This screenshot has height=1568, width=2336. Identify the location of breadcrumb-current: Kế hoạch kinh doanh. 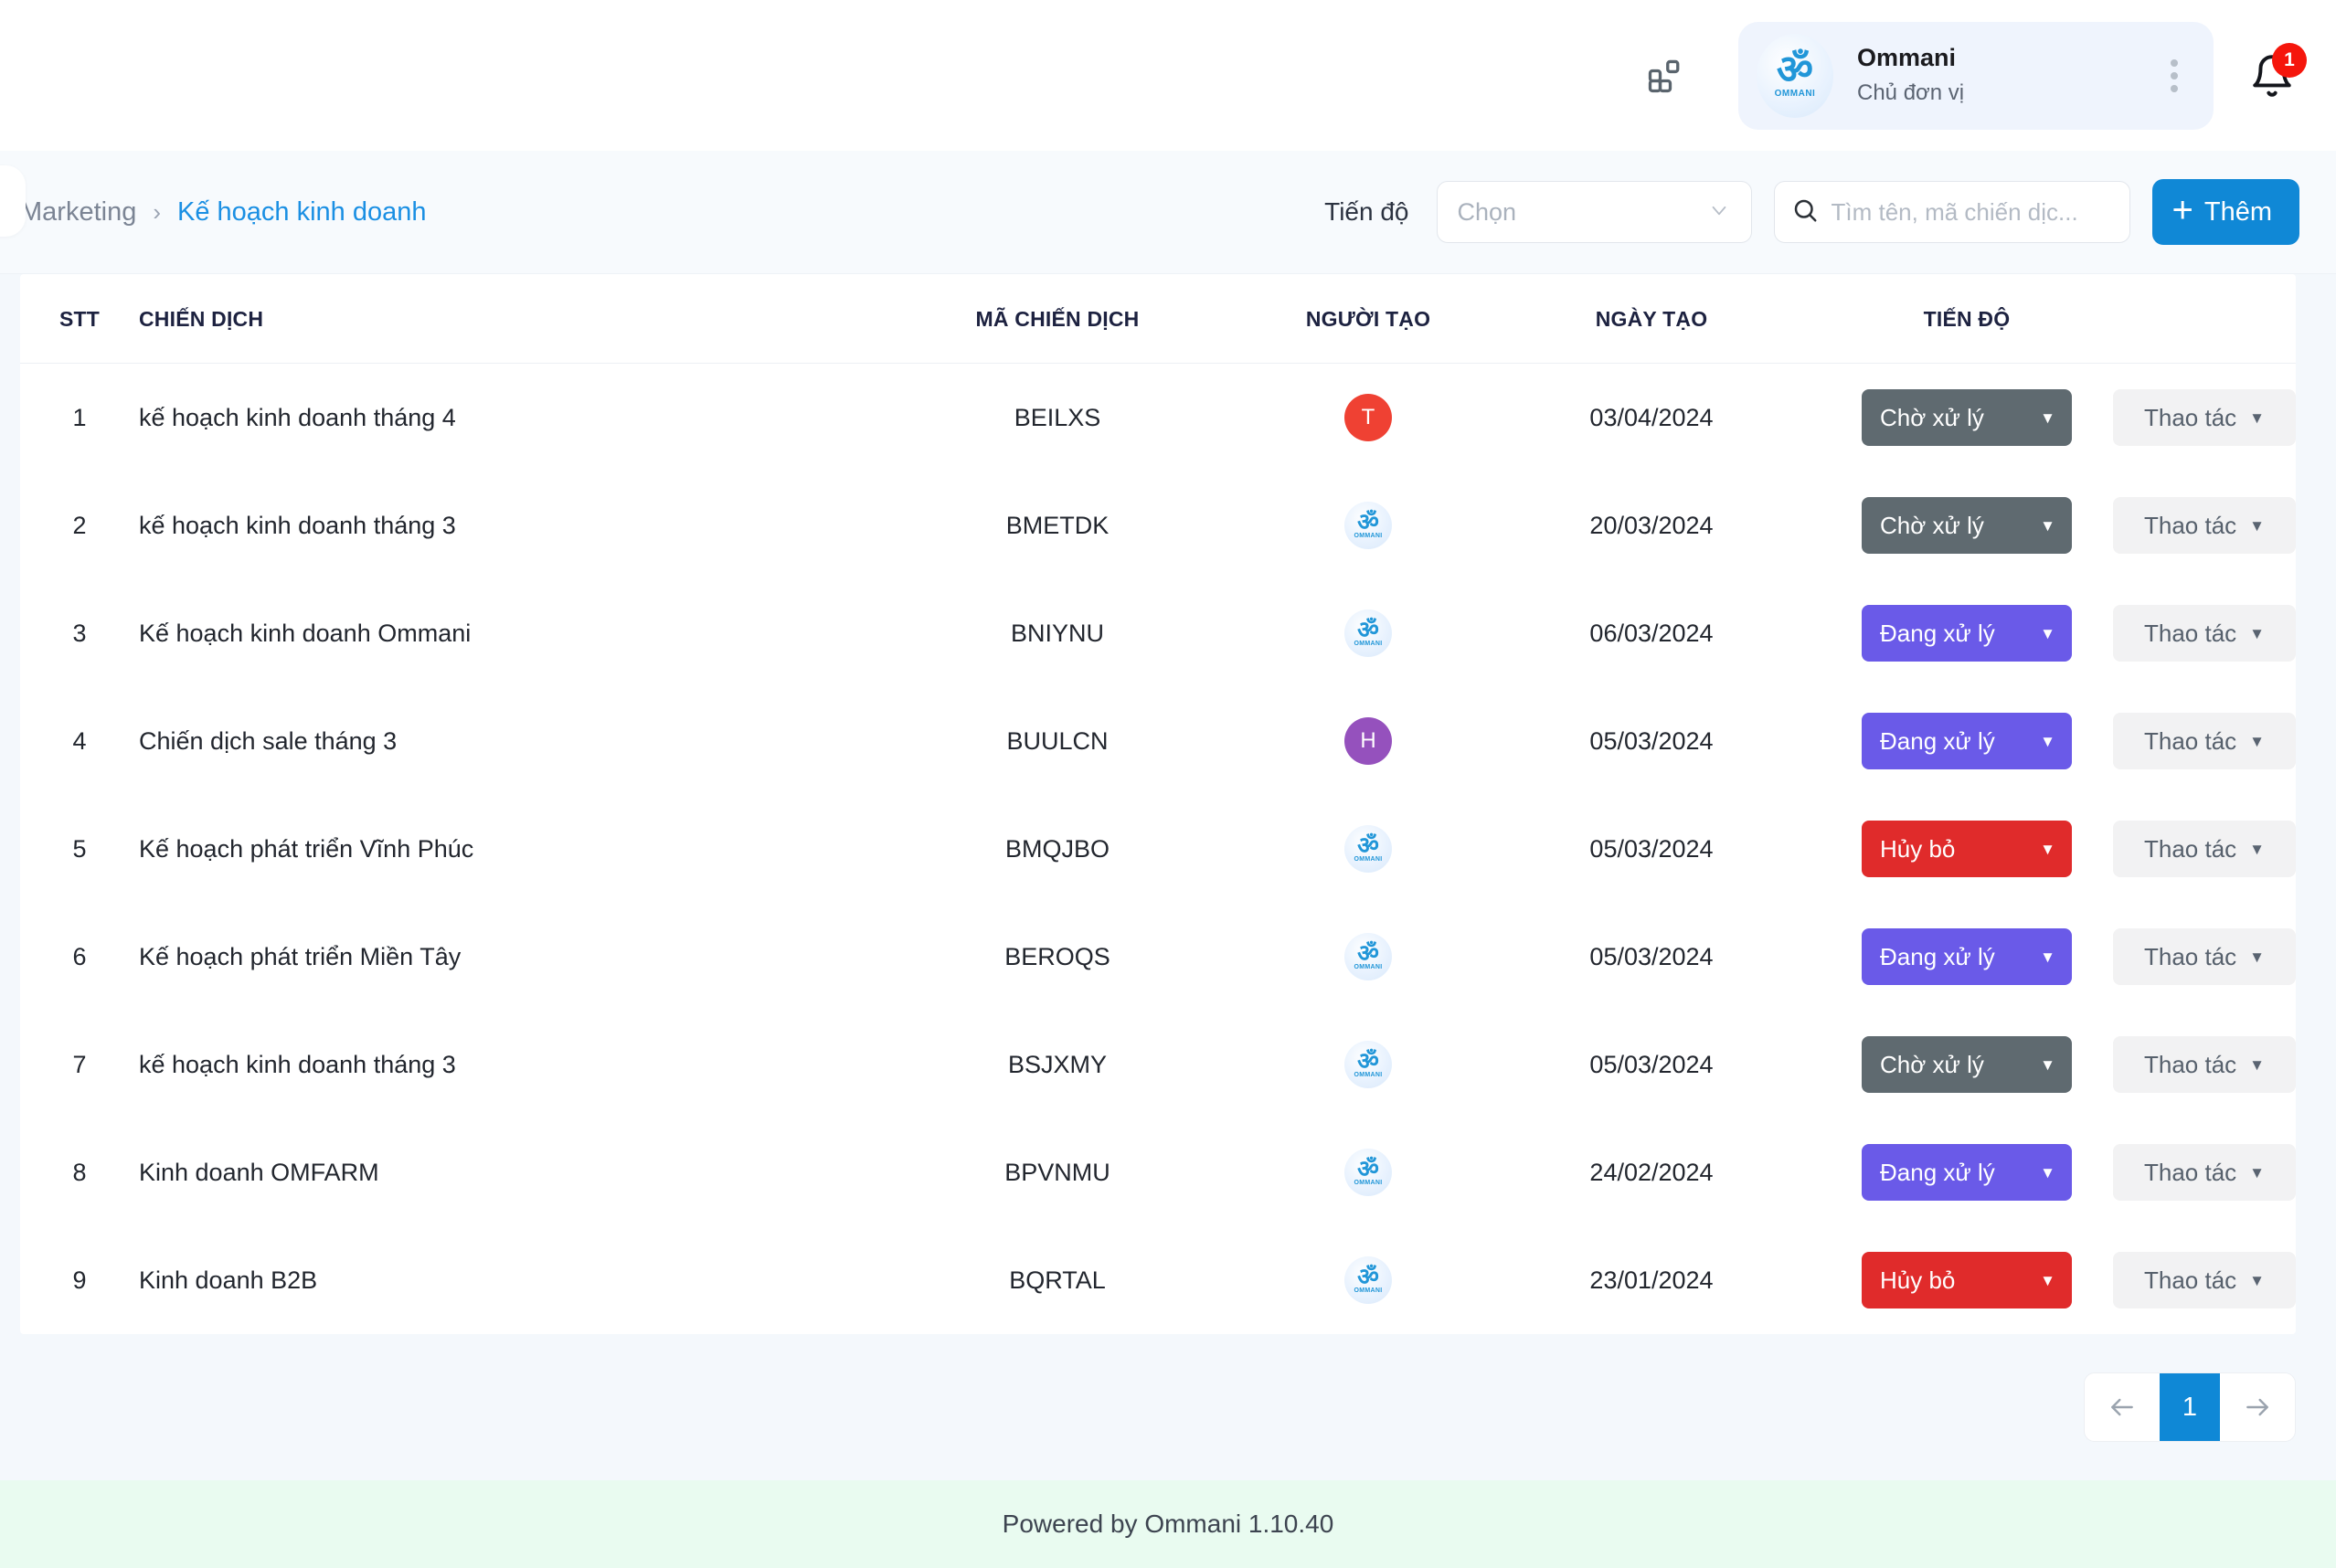
(302, 213).